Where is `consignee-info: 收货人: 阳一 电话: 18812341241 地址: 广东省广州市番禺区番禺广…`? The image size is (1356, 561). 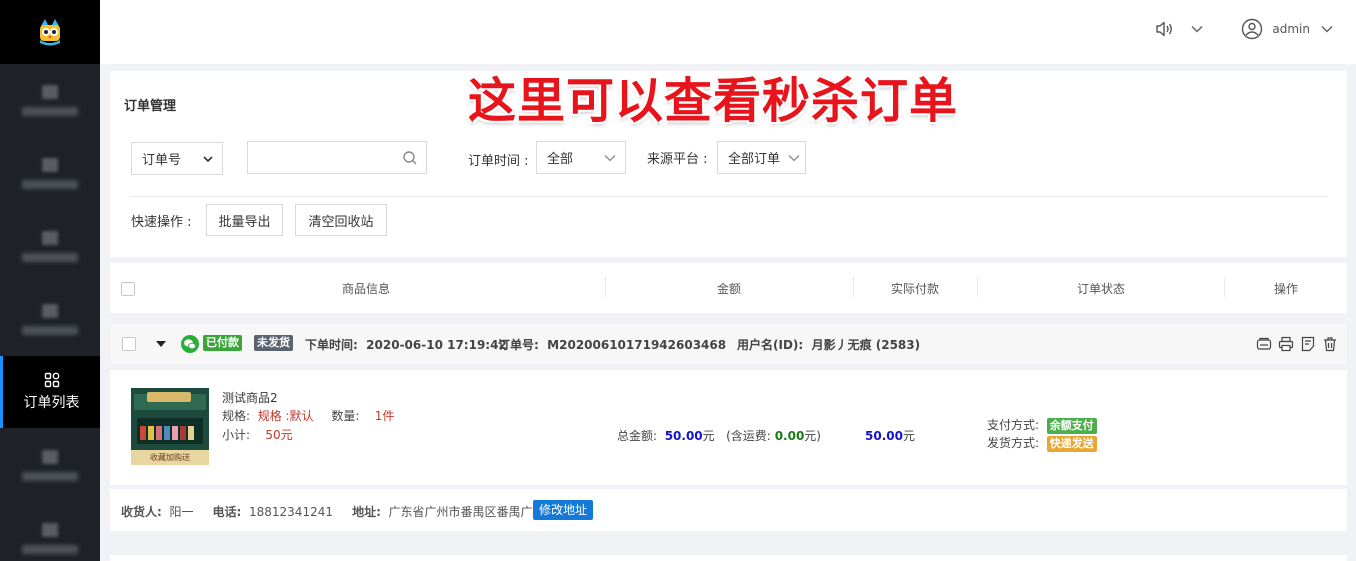
consignee-info: 收货人: 阳一 电话: 18812341241 地址: 广东省广州市番禺区番禺广… is located at coordinates (333, 512).